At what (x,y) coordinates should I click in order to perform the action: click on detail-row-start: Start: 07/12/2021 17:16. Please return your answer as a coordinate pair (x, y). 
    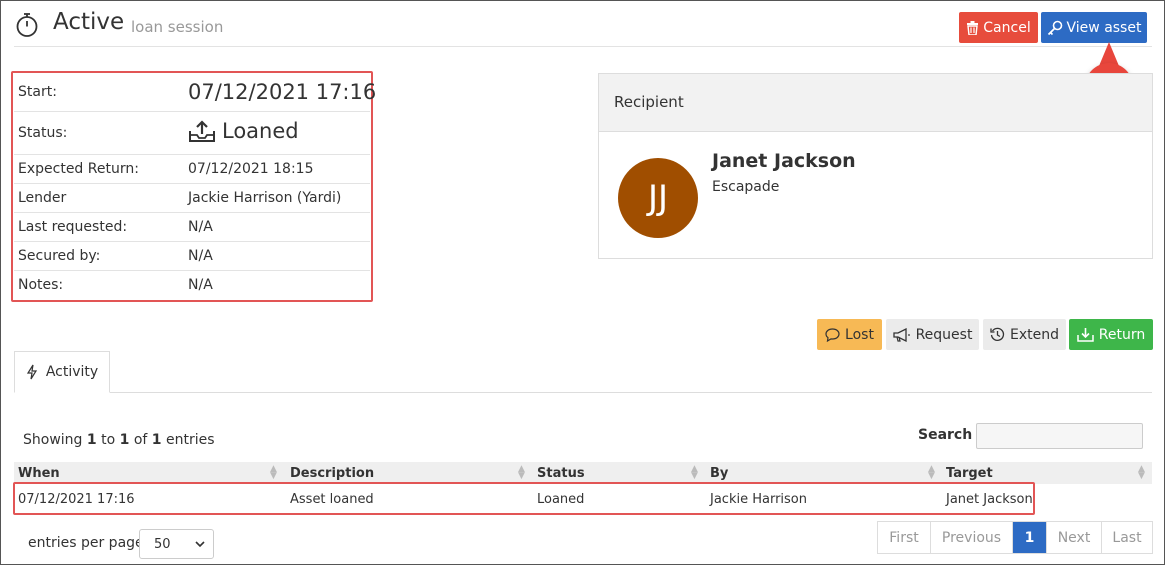
    Looking at the image, I should click on (195, 92).